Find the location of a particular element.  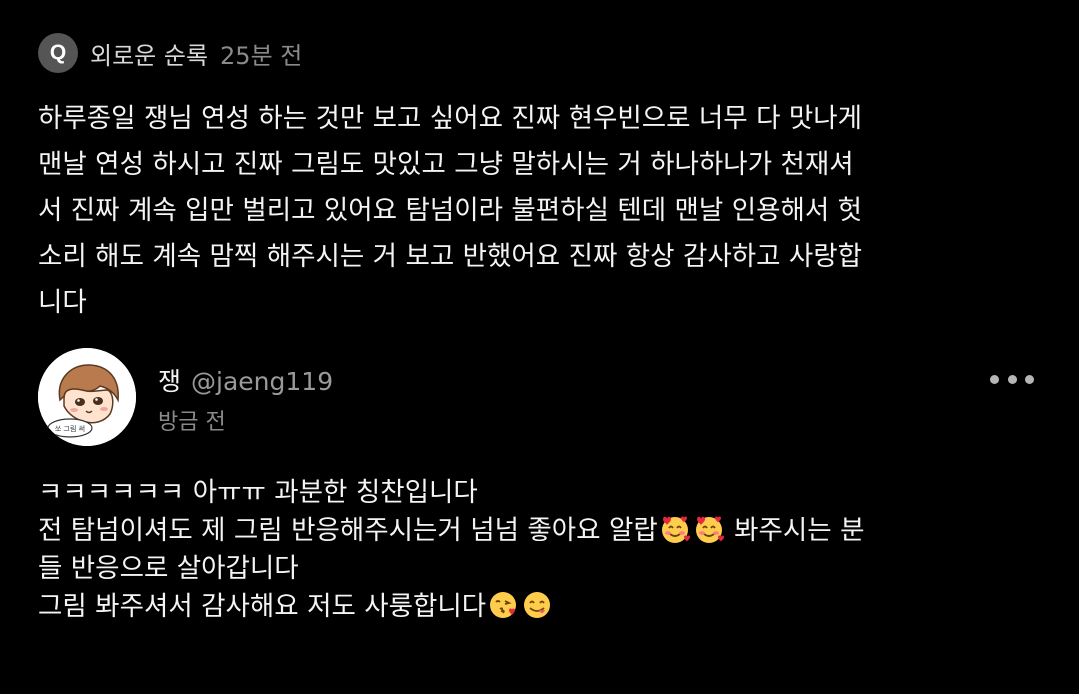

answer-line-text: 전 탐넘이셔도 제 그림 반응해주시는거 넘넘 좋아요 알랍 is located at coordinates (348, 530).